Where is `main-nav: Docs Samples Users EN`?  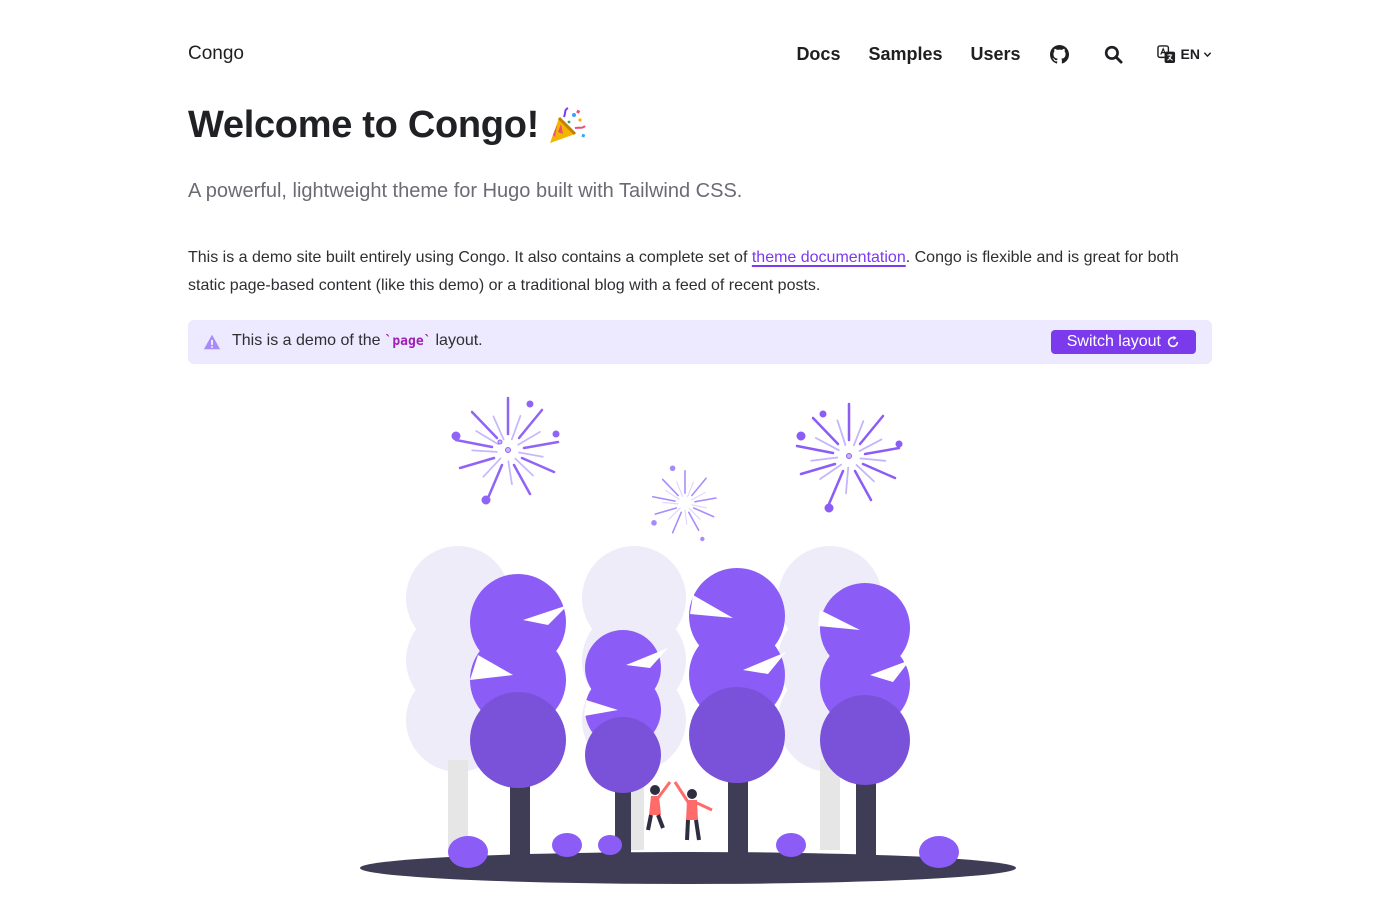 main-nav: Docs Samples Users EN is located at coordinates (1004, 54).